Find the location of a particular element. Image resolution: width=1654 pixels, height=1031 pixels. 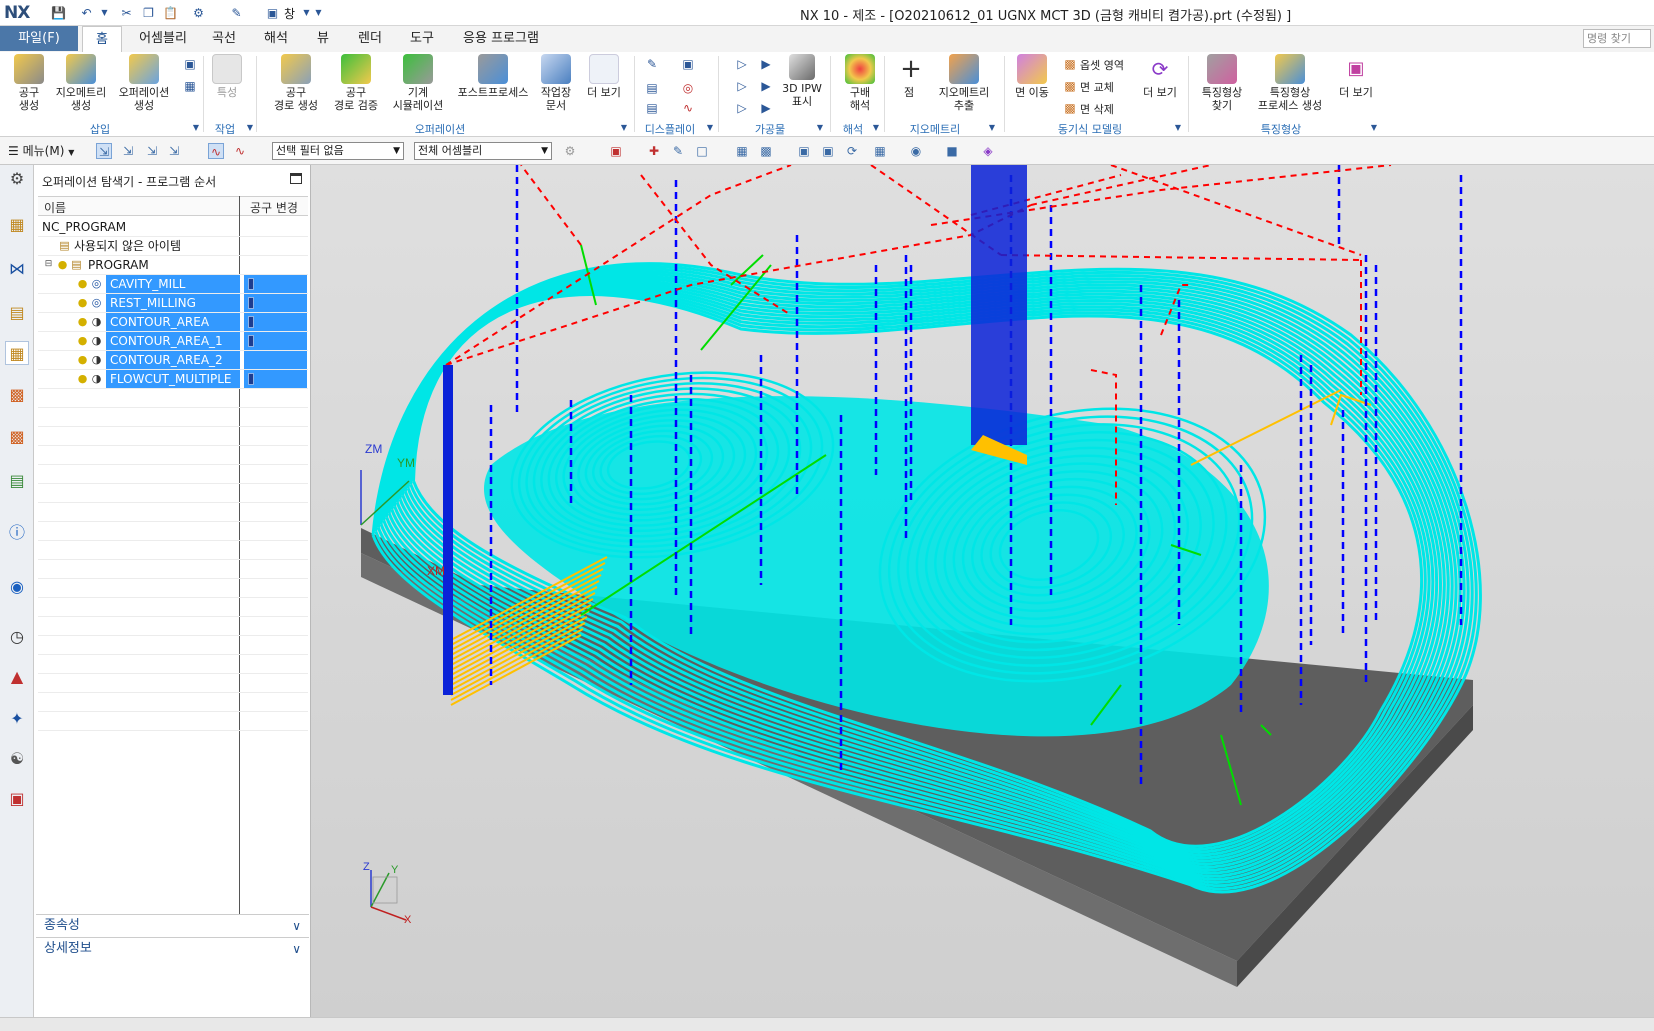

ipw-option-2-icon: ▶ is located at coordinates (766, 64).